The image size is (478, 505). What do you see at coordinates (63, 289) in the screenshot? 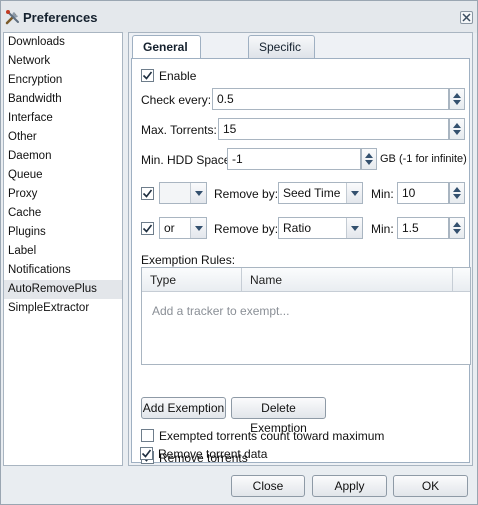
I see `sidebar-item-autoremoveplus: AutoRemovePlus` at bounding box center [63, 289].